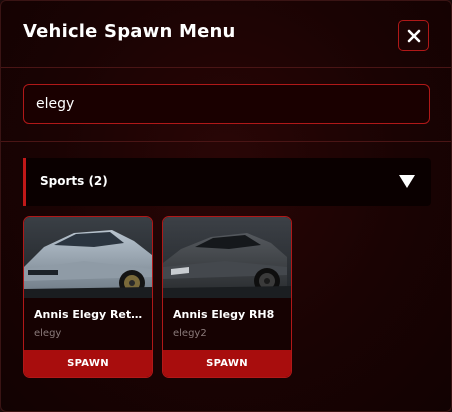 The height and width of the screenshot is (412, 452). Describe the element at coordinates (90, 314) in the screenshot. I see `vehicle-name: Annis Elegy Retro Custom` at that location.